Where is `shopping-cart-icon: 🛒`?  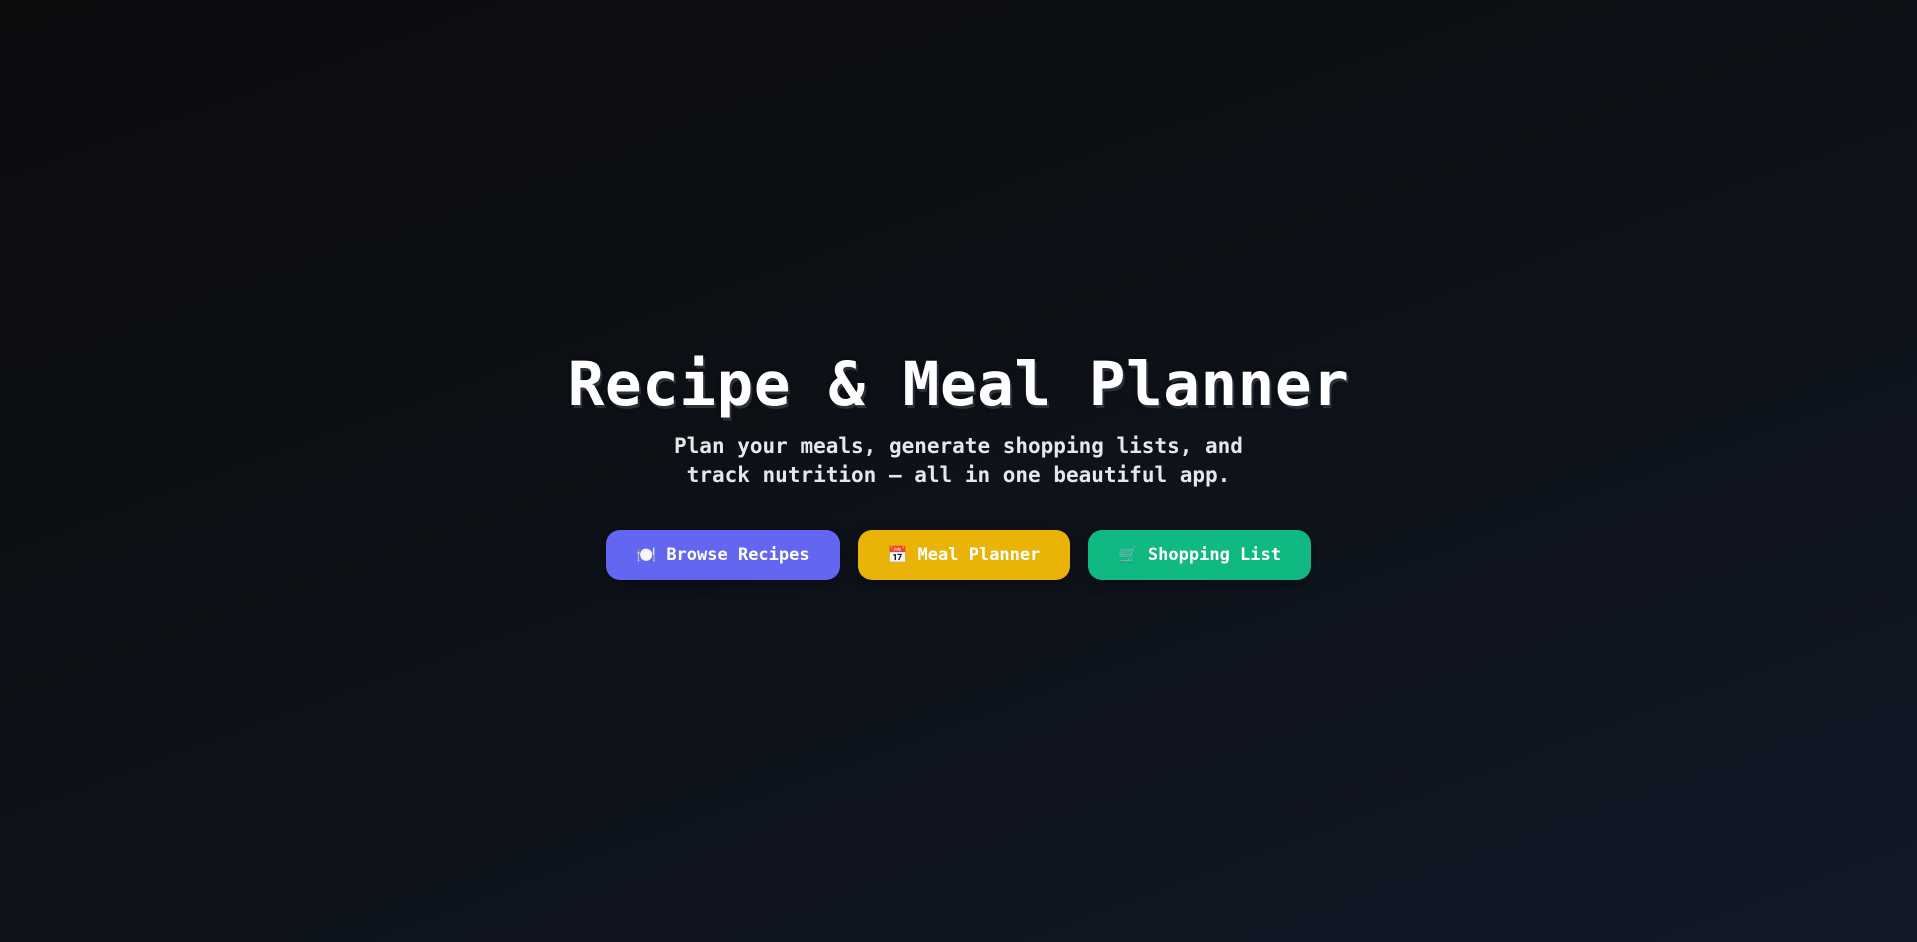
shopping-cart-icon: 🛒 is located at coordinates (1128, 555).